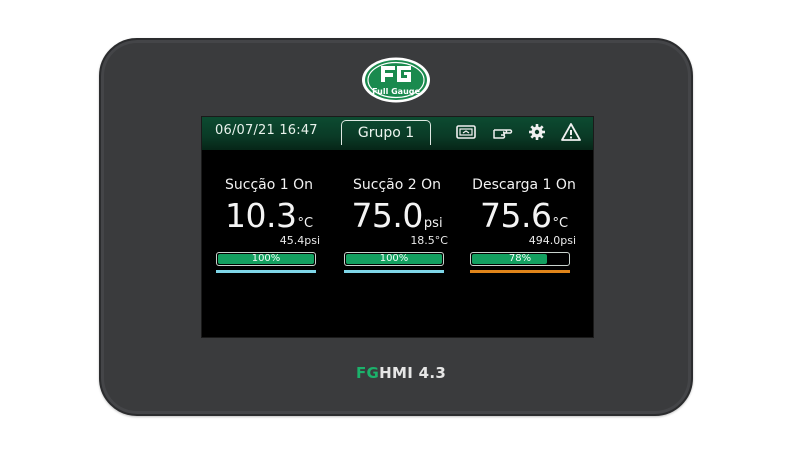 This screenshot has width=800, height=450. What do you see at coordinates (396, 80) in the screenshot?
I see `full-gauge-logo: Full Gauge` at bounding box center [396, 80].